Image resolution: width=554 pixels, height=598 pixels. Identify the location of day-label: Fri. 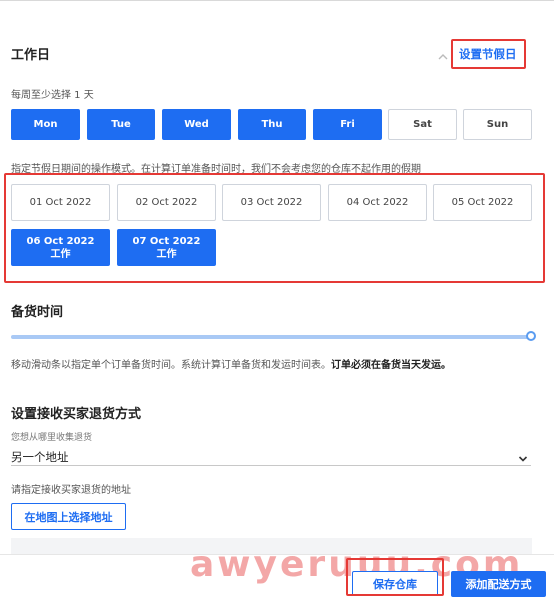
(347, 124).